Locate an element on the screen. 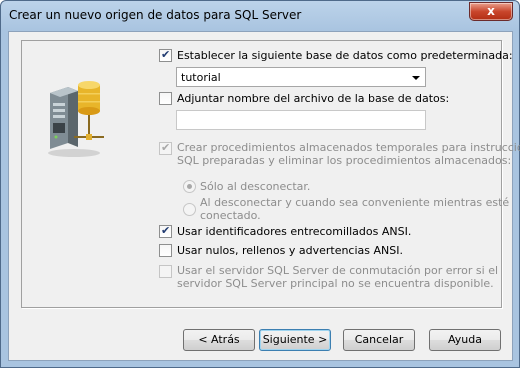 Image resolution: width=520 pixels, height=368 pixels. radio-disconnect is located at coordinates (189, 186).